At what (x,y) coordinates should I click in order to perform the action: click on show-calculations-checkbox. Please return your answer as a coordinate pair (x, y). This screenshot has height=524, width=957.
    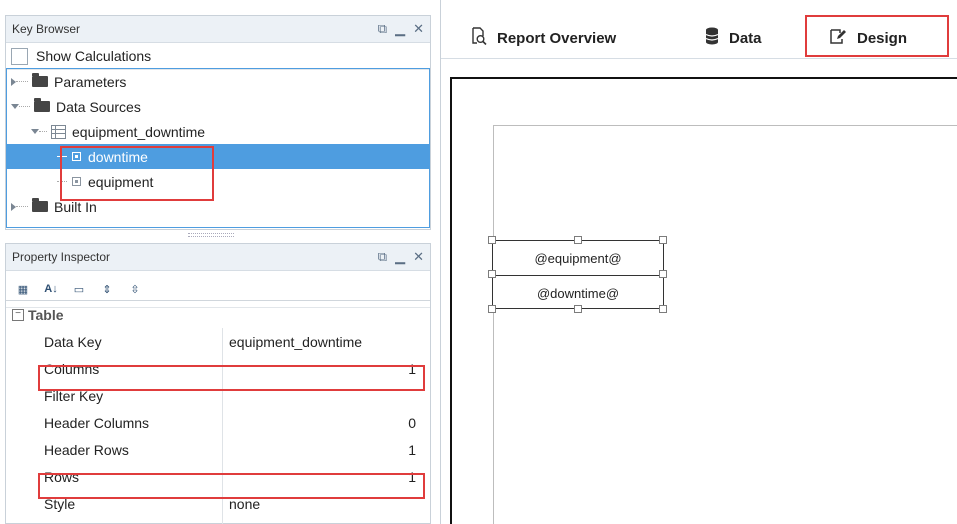
    Looking at the image, I should click on (19, 56).